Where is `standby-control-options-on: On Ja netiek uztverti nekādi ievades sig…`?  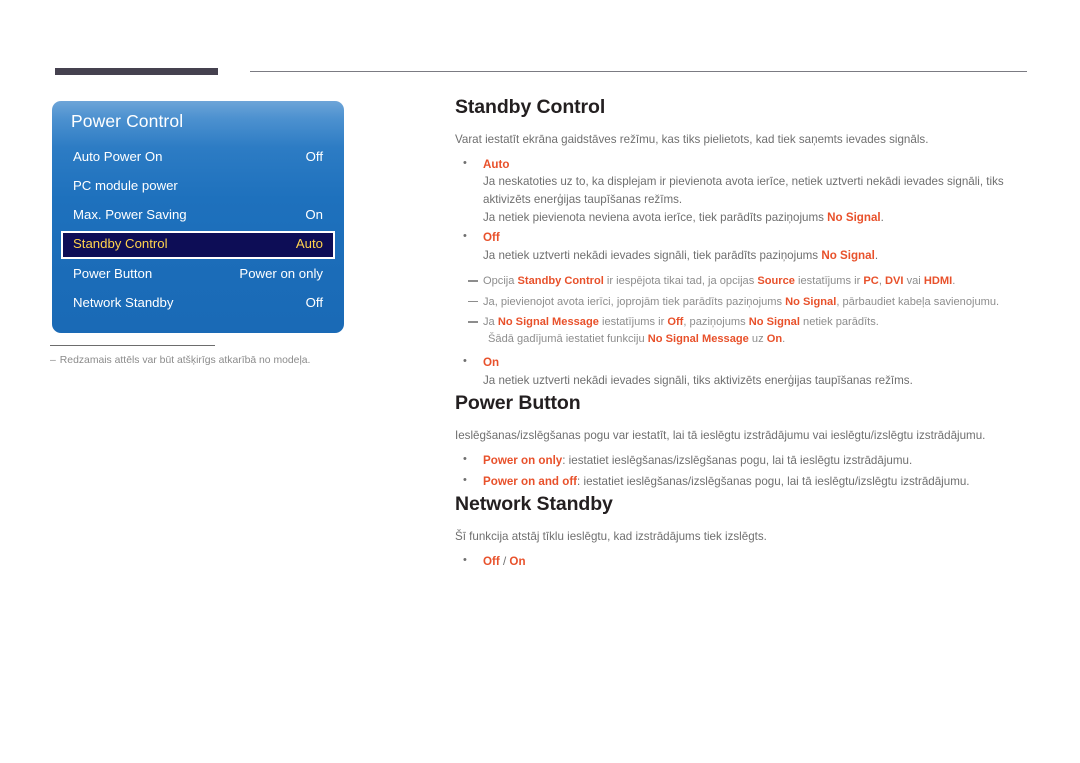 standby-control-options-on: On Ja netiek uztverti nekādi ievades sig… is located at coordinates (745, 371).